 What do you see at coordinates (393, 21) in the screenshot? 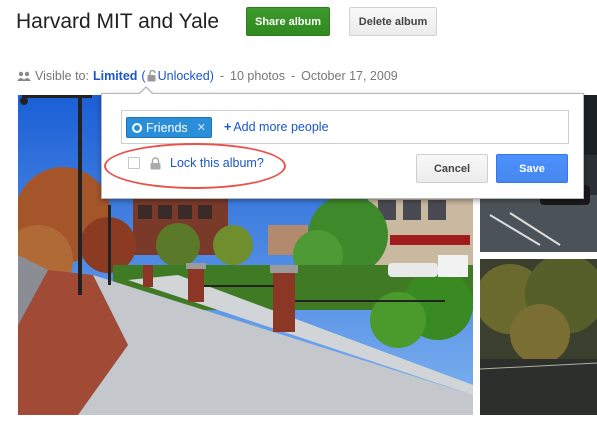
I see `delete-album-button: Delete album` at bounding box center [393, 21].